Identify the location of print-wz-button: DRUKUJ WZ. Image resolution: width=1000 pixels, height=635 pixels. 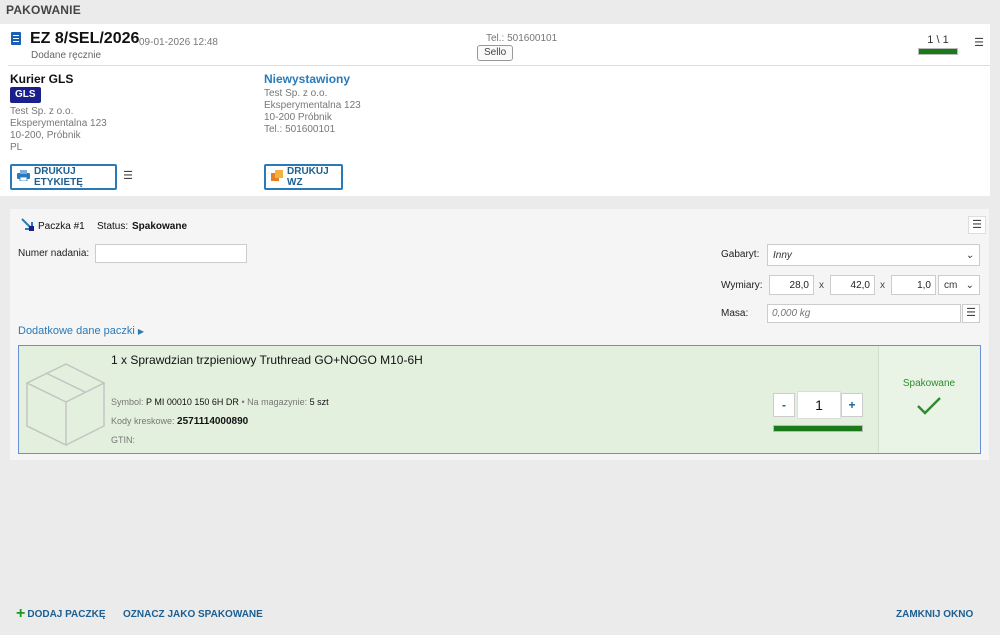
(303, 177).